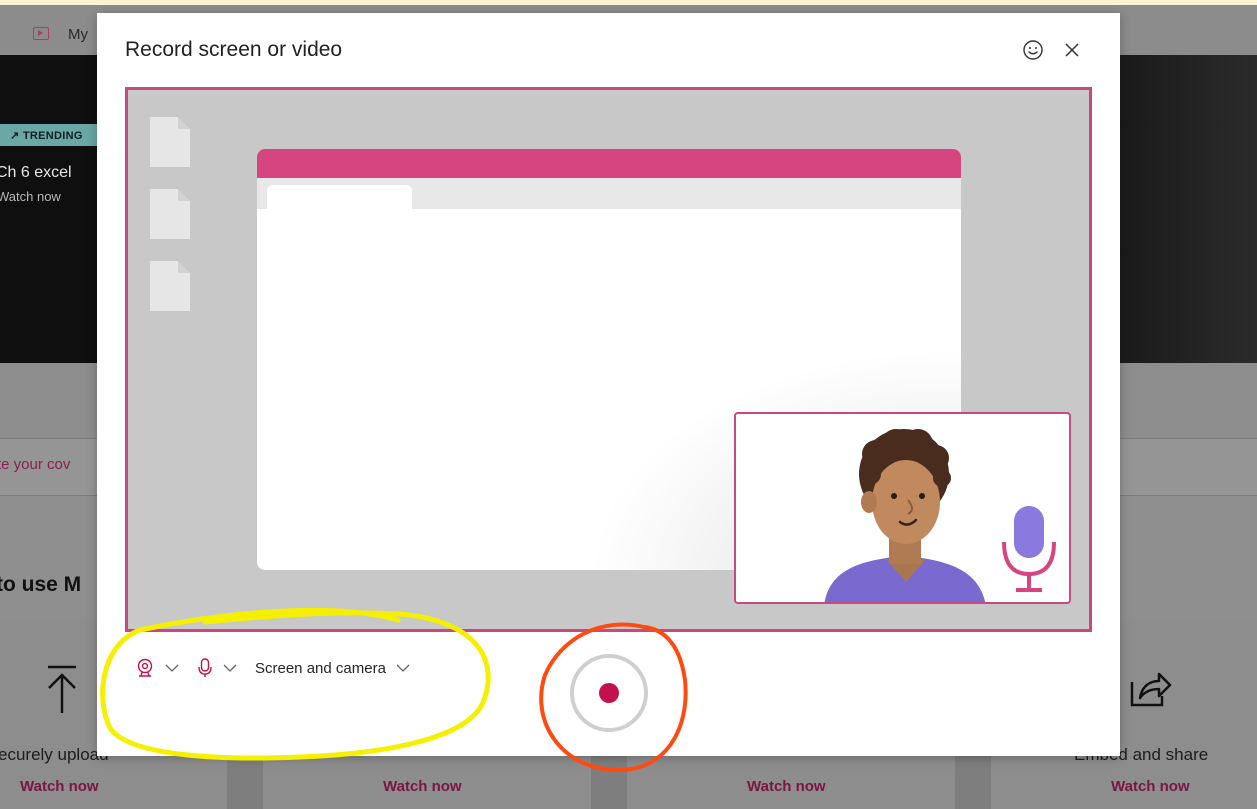 The width and height of the screenshot is (1257, 809). I want to click on cover-link: te your cov, so click(35, 464).